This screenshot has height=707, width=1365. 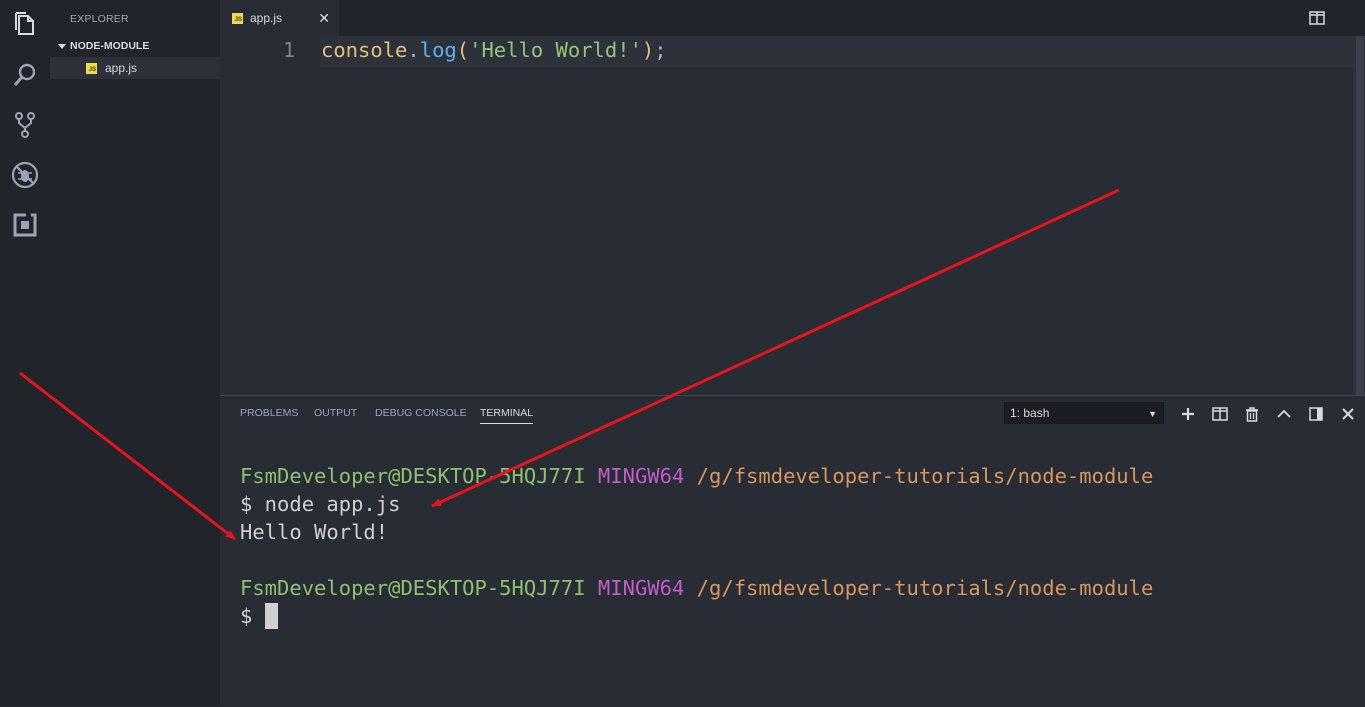 What do you see at coordinates (335, 413) in the screenshot?
I see `tab-output: OUTPUT` at bounding box center [335, 413].